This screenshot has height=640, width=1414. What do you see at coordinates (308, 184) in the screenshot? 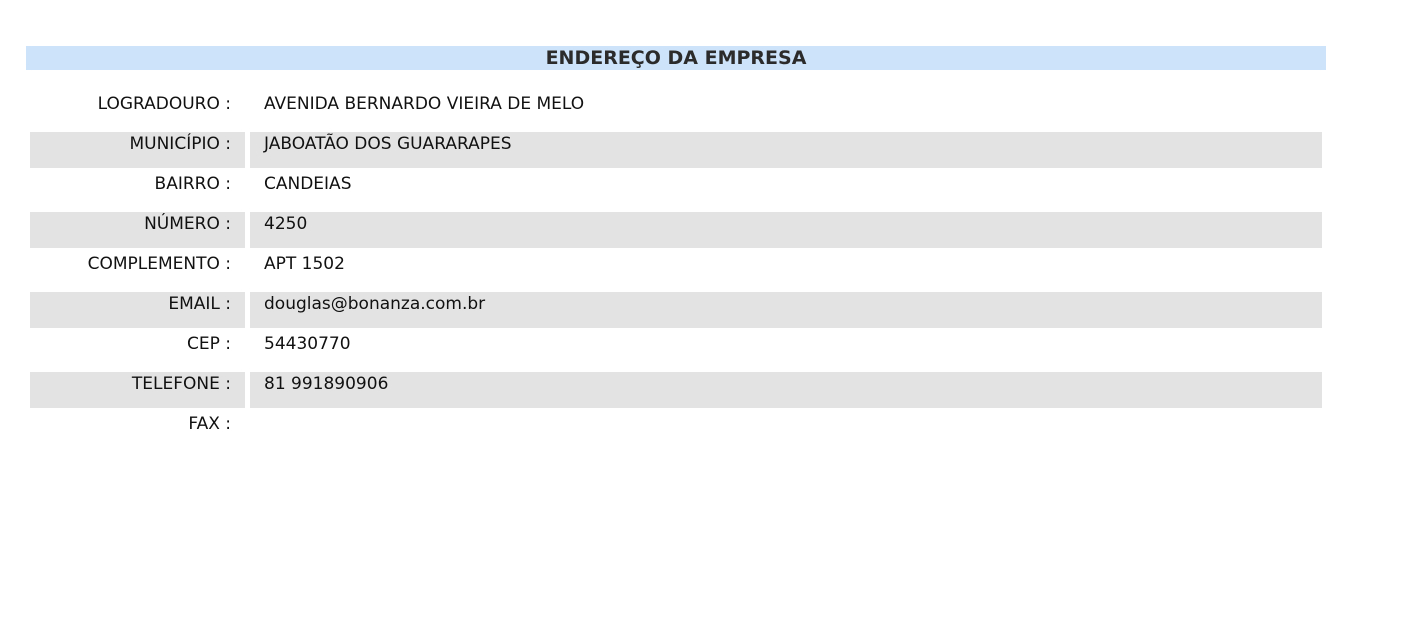
I see `field-value: CANDEIAS` at bounding box center [308, 184].